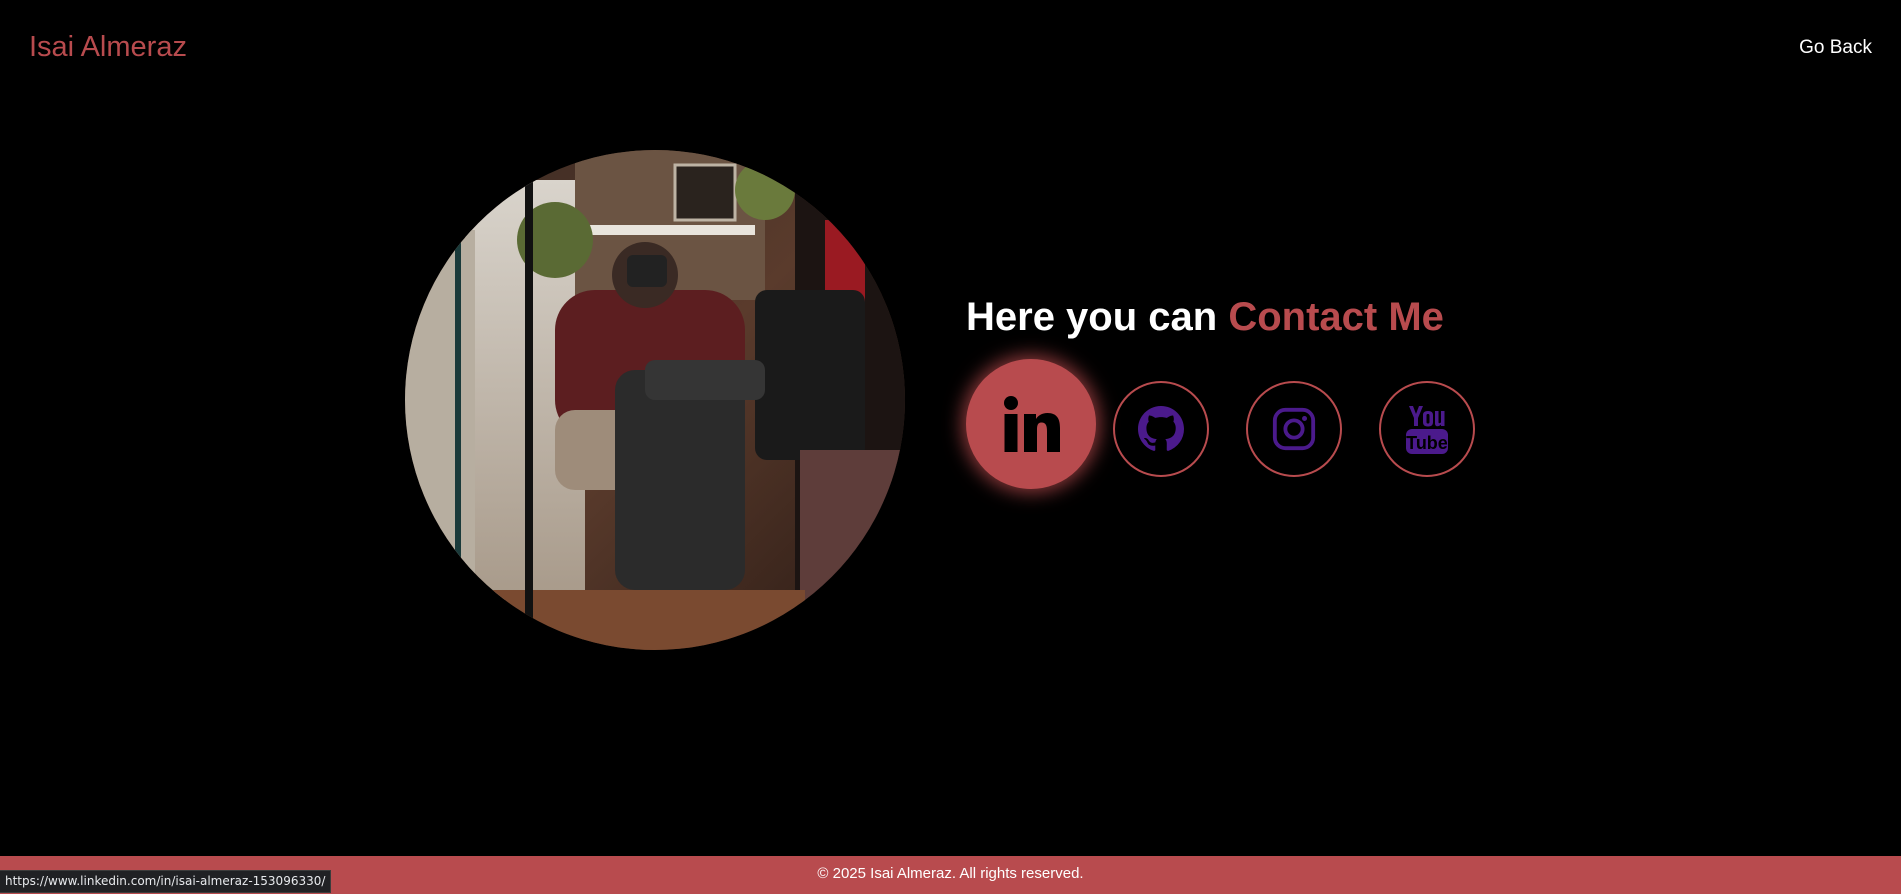 This screenshot has width=1901, height=894. Describe the element at coordinates (1336, 317) in the screenshot. I see `heading-accent-text: Contact Me` at that location.